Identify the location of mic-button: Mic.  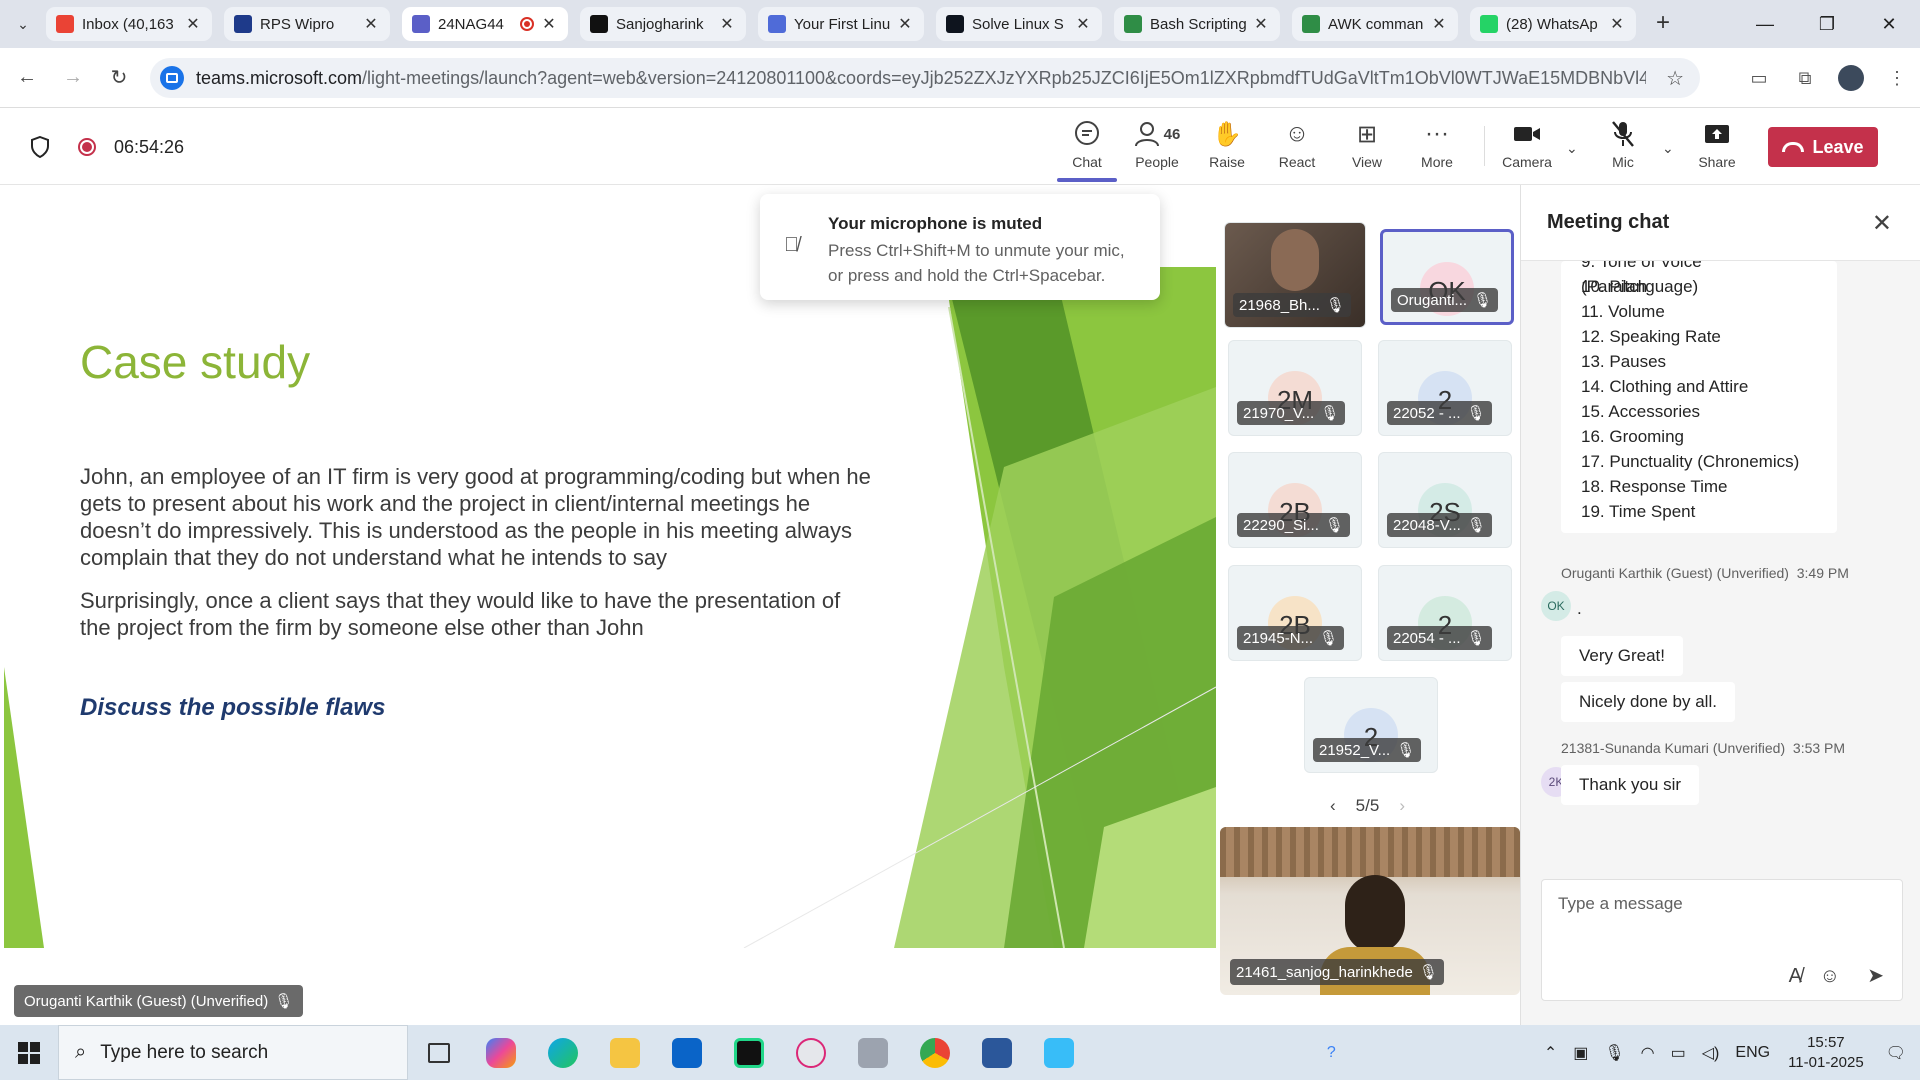
(1623, 148).